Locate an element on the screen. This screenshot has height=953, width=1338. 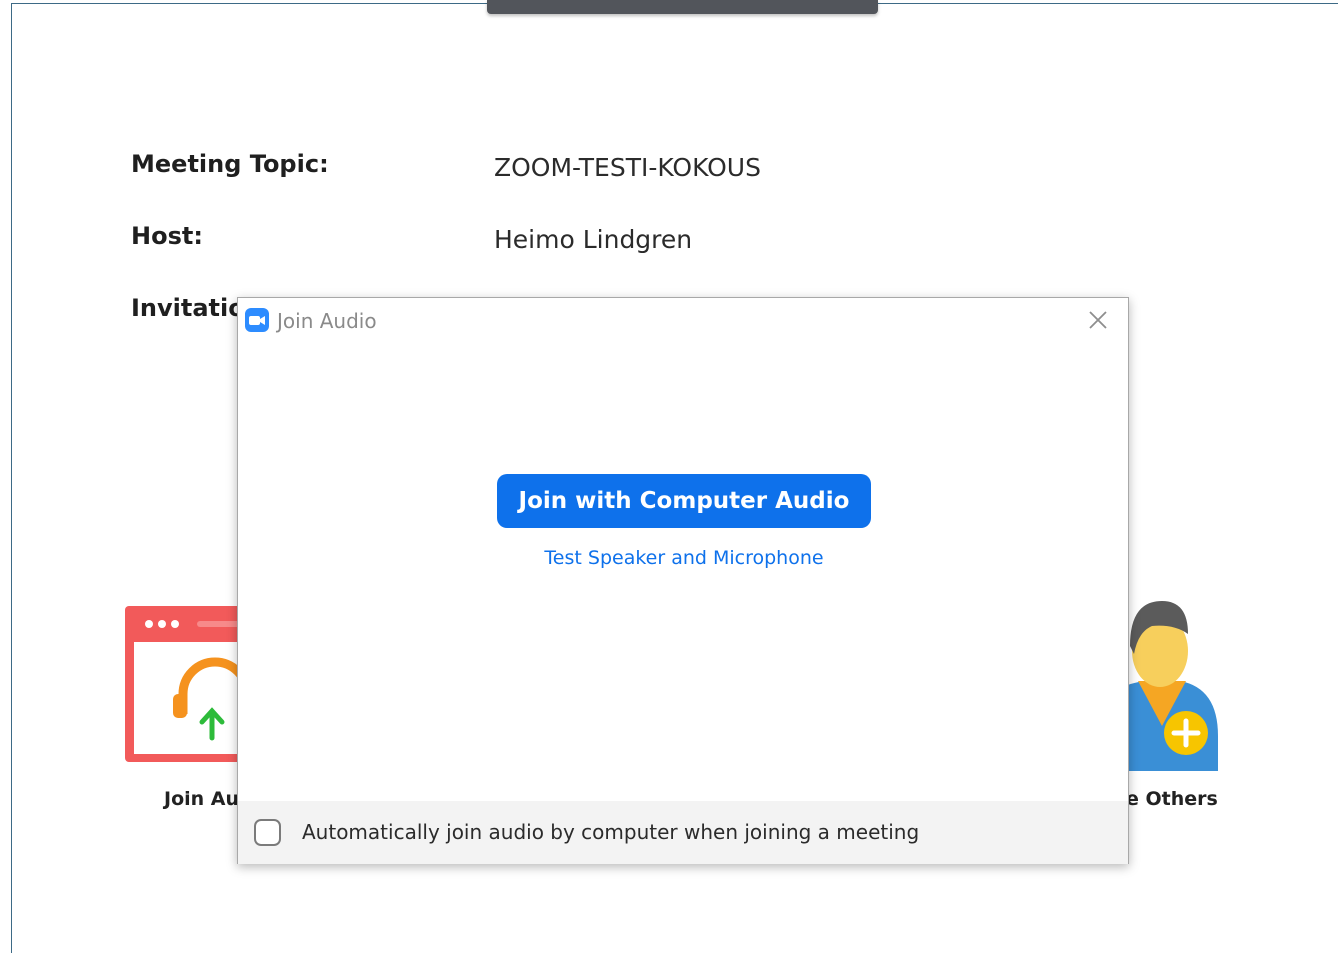
zoom-camera-icon is located at coordinates (257, 320).